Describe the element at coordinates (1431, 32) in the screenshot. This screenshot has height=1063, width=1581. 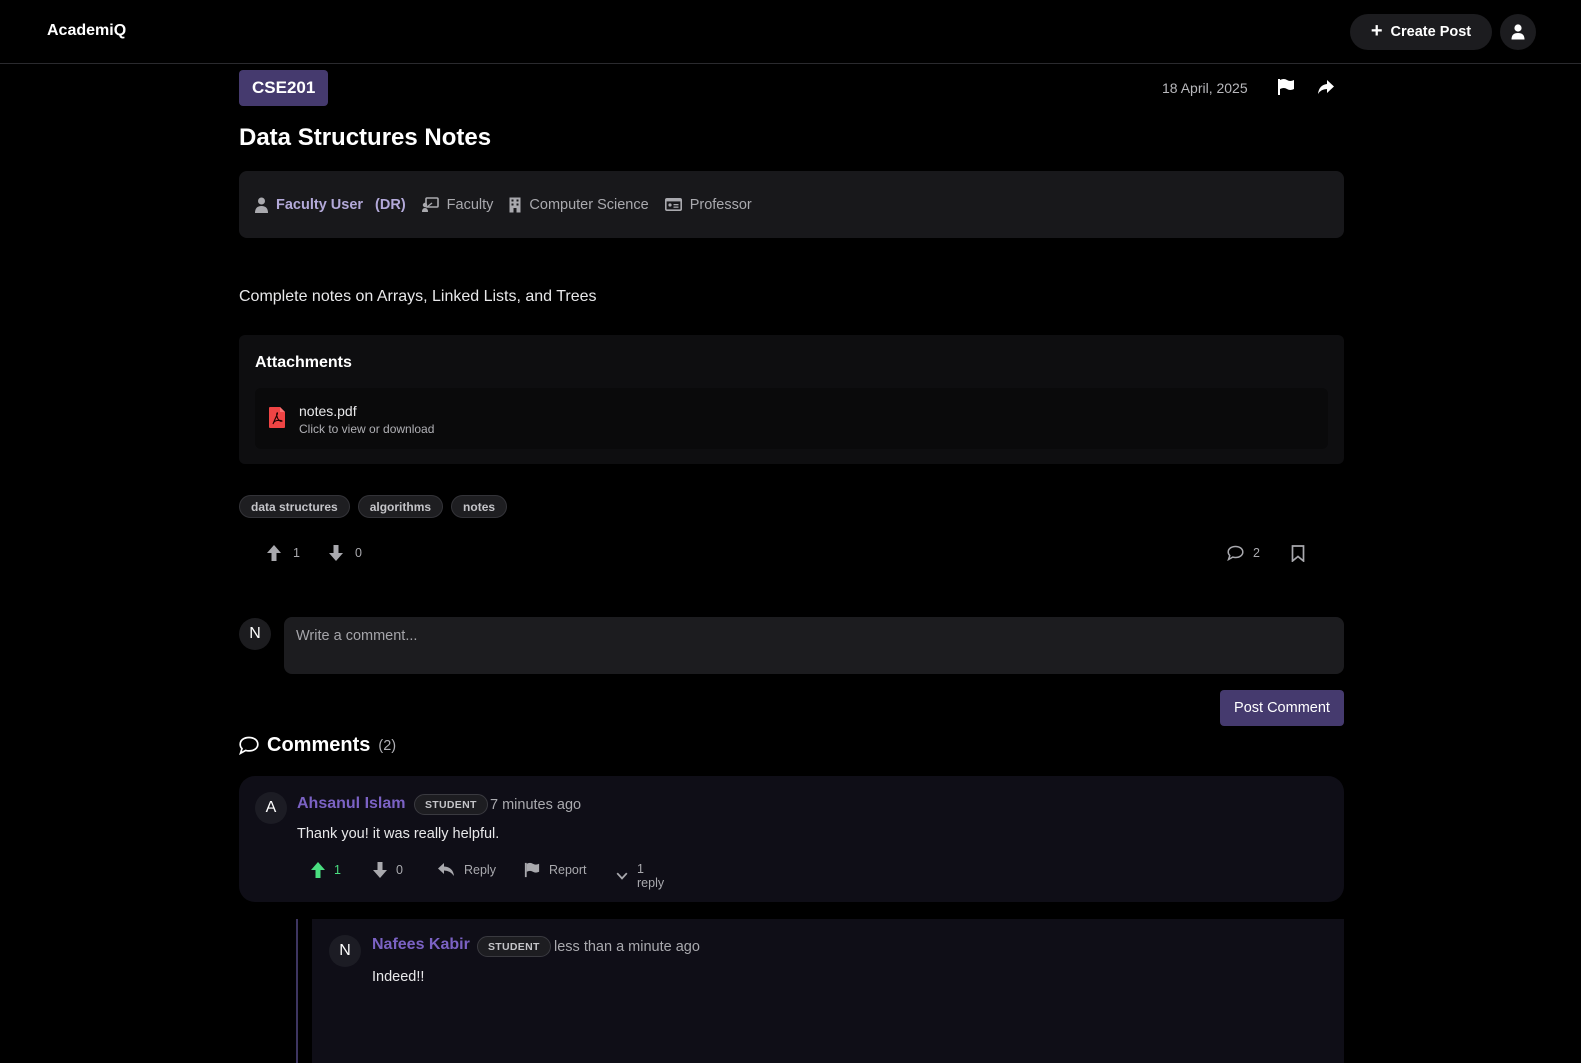
I see `create-post-label: Create Post` at that location.